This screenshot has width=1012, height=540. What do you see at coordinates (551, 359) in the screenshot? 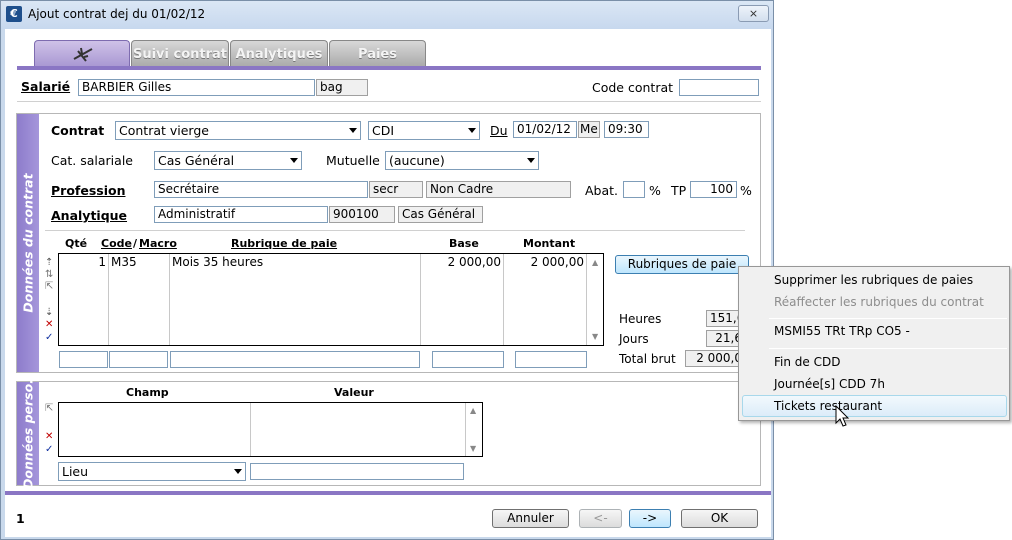
I see `entry-montant-field` at bounding box center [551, 359].